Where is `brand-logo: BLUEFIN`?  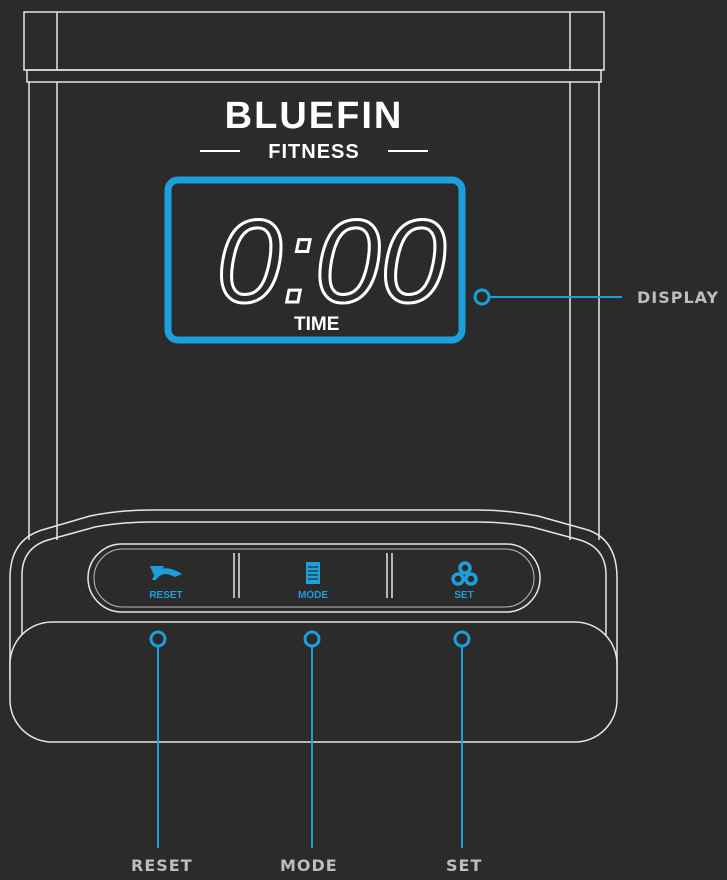
brand-logo: BLUEFIN is located at coordinates (314, 116).